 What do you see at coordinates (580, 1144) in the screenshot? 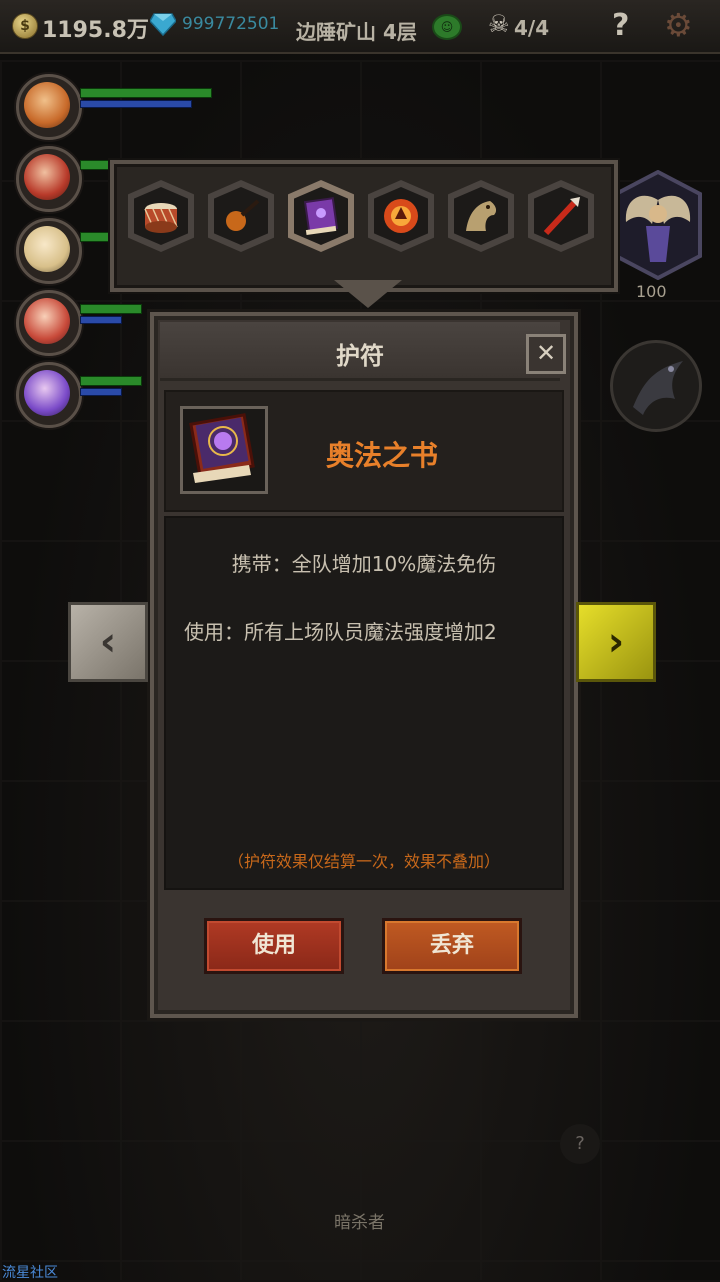
I see `hint-marker: ?` at bounding box center [580, 1144].